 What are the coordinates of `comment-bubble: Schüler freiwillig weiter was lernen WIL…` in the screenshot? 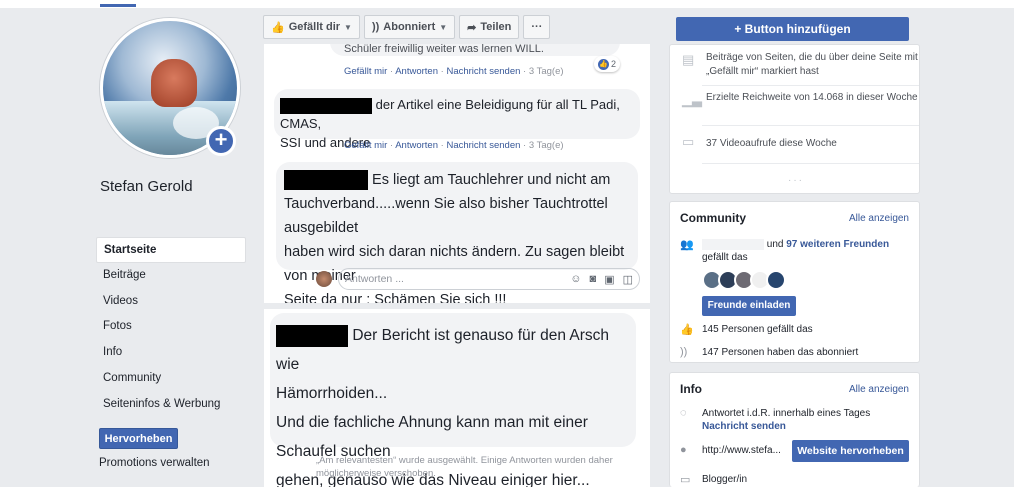 It's located at (475, 50).